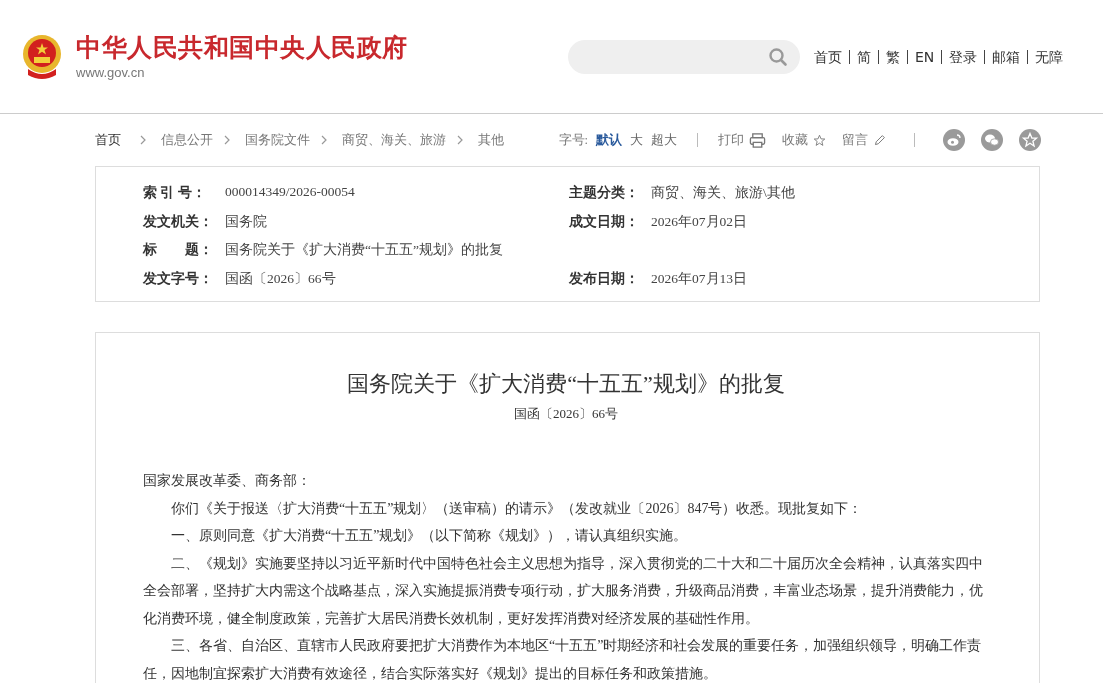 The height and width of the screenshot is (683, 1103). I want to click on paragraph: 你们《关于报送〈扩大消费“十五五”规划〉（送审稿）的请示》（发改就业〔2026〕847号）收悉。现批复如下：, so click(517, 508).